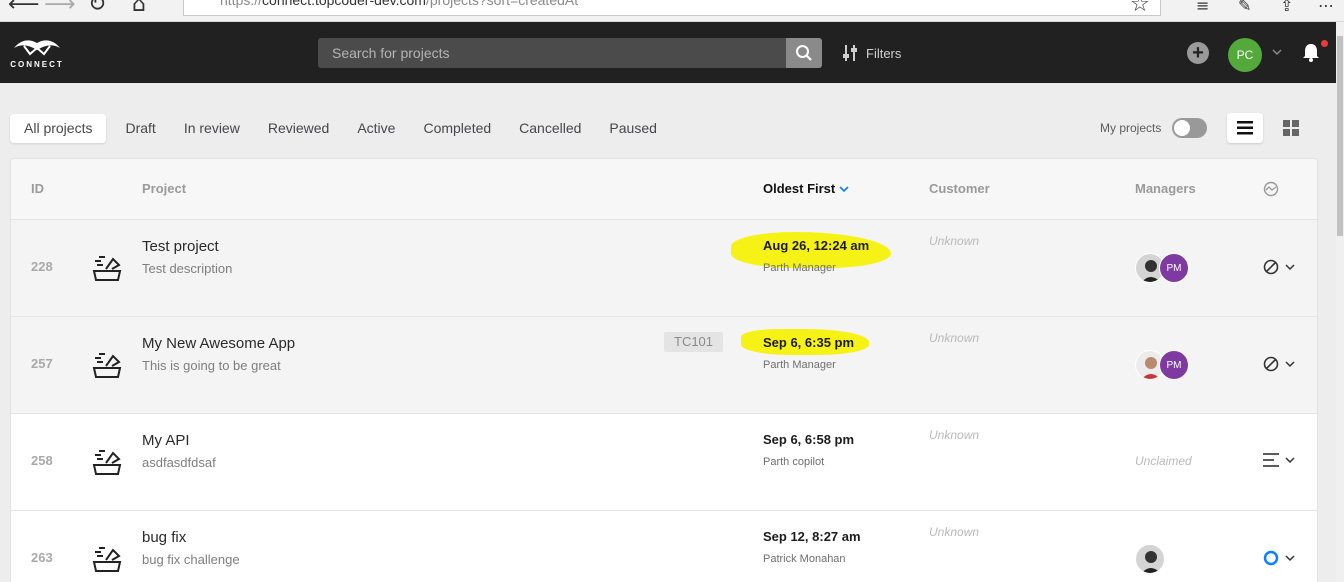  Describe the element at coordinates (959, 188) in the screenshot. I see `header-customer: Customer` at that location.